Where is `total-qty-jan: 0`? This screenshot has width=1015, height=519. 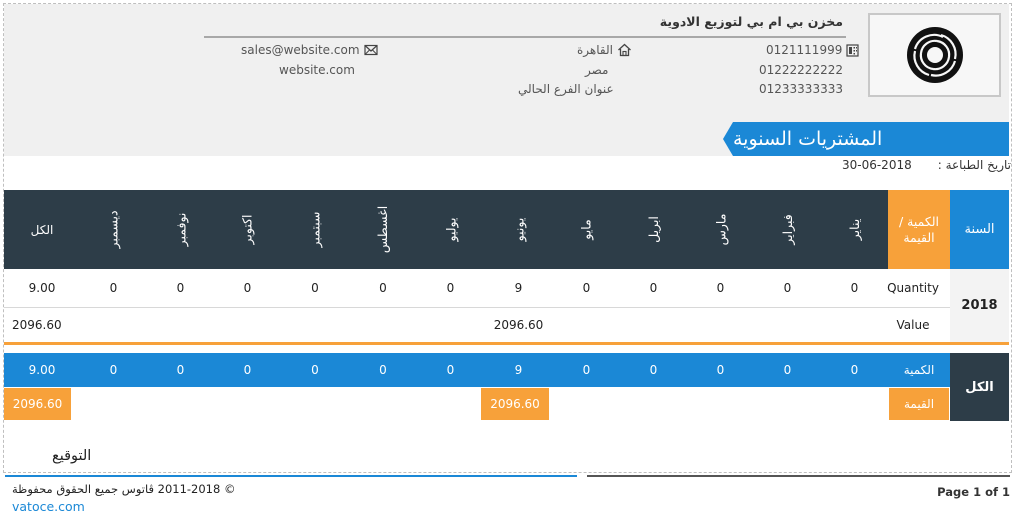
total-qty-jan: 0 is located at coordinates (854, 370).